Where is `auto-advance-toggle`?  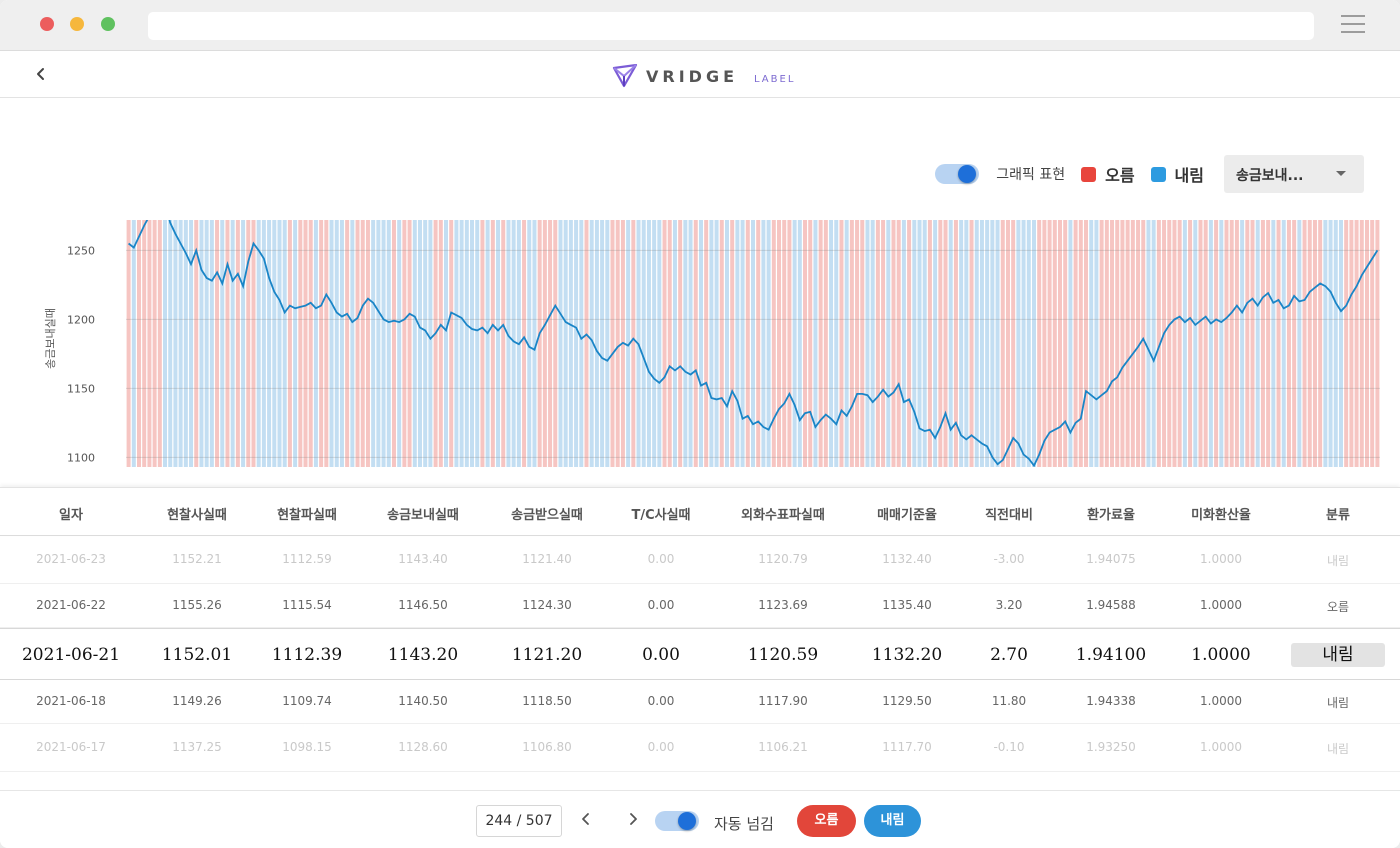 auto-advance-toggle is located at coordinates (677, 821).